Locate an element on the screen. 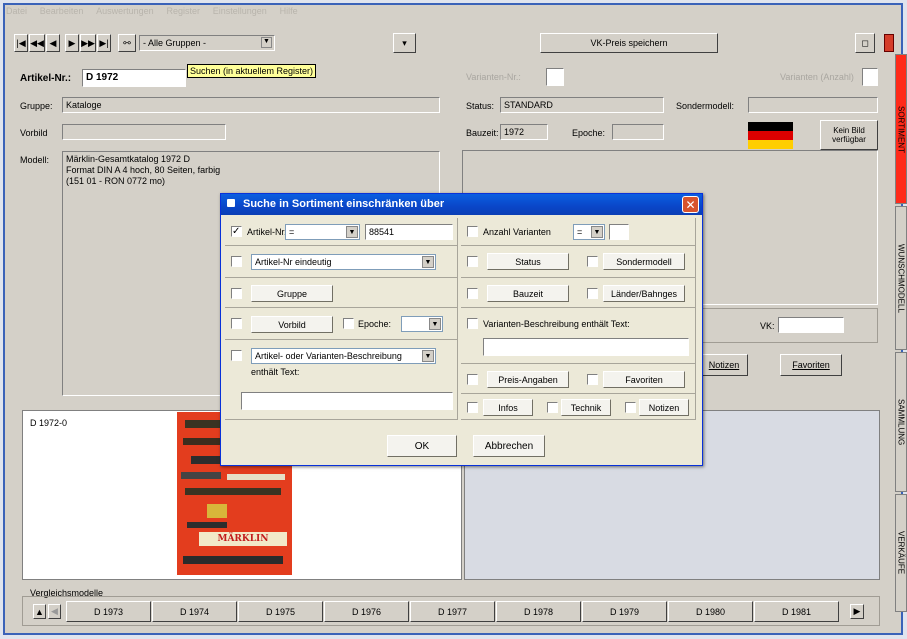 This screenshot has width=907, height=639. tab-sortiment: SORTIMENT is located at coordinates (901, 129).